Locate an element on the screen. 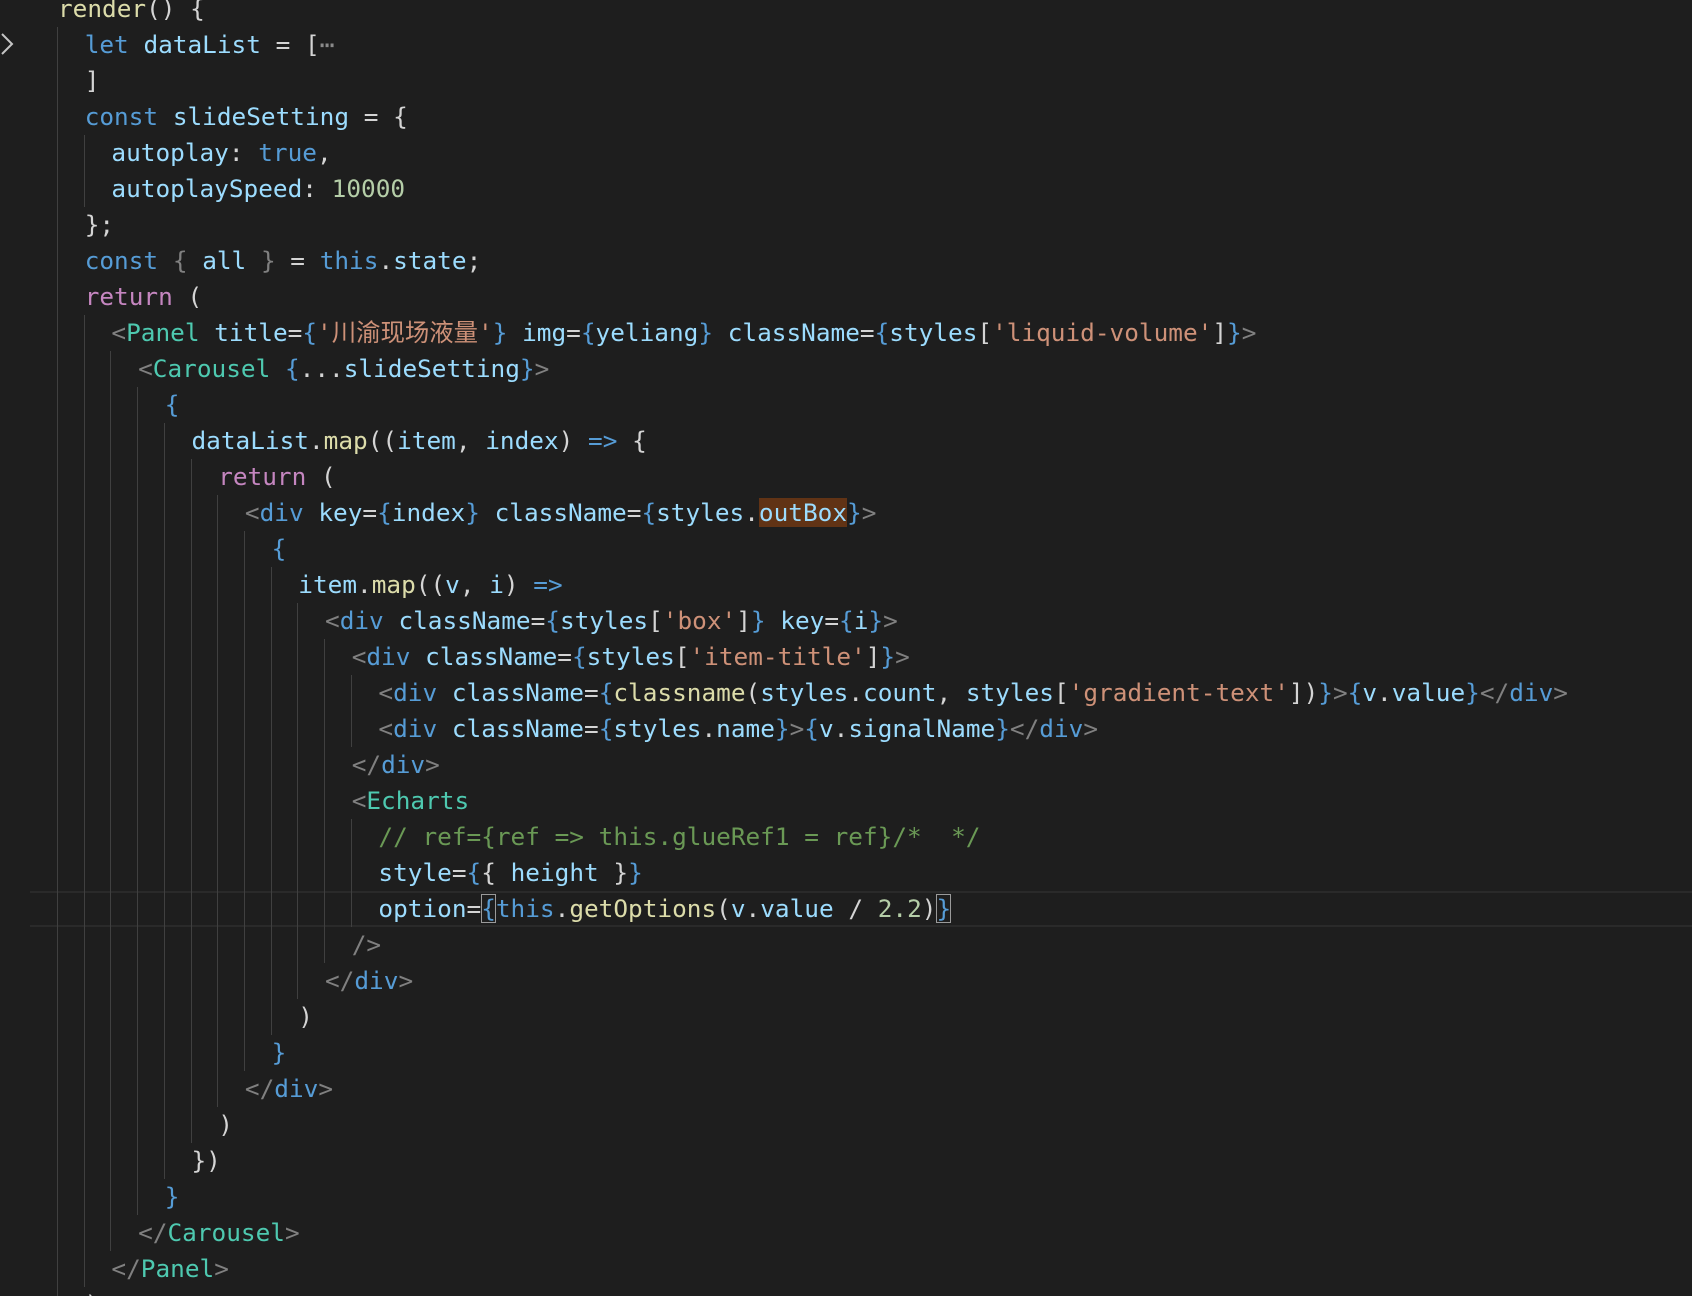 The width and height of the screenshot is (1692, 1296). folded-region-ellipsis-icon: ⋯ is located at coordinates (327, 44).